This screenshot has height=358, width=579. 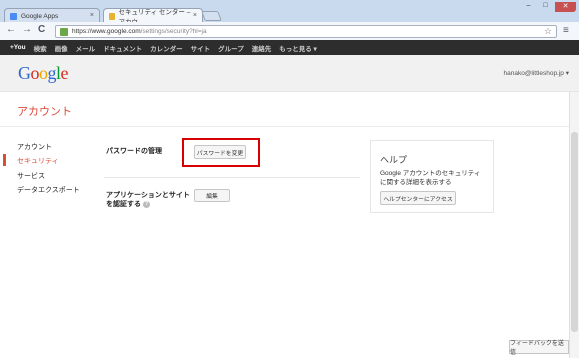 I want to click on gbar-item-documents: ドキュメント, so click(x=122, y=48).